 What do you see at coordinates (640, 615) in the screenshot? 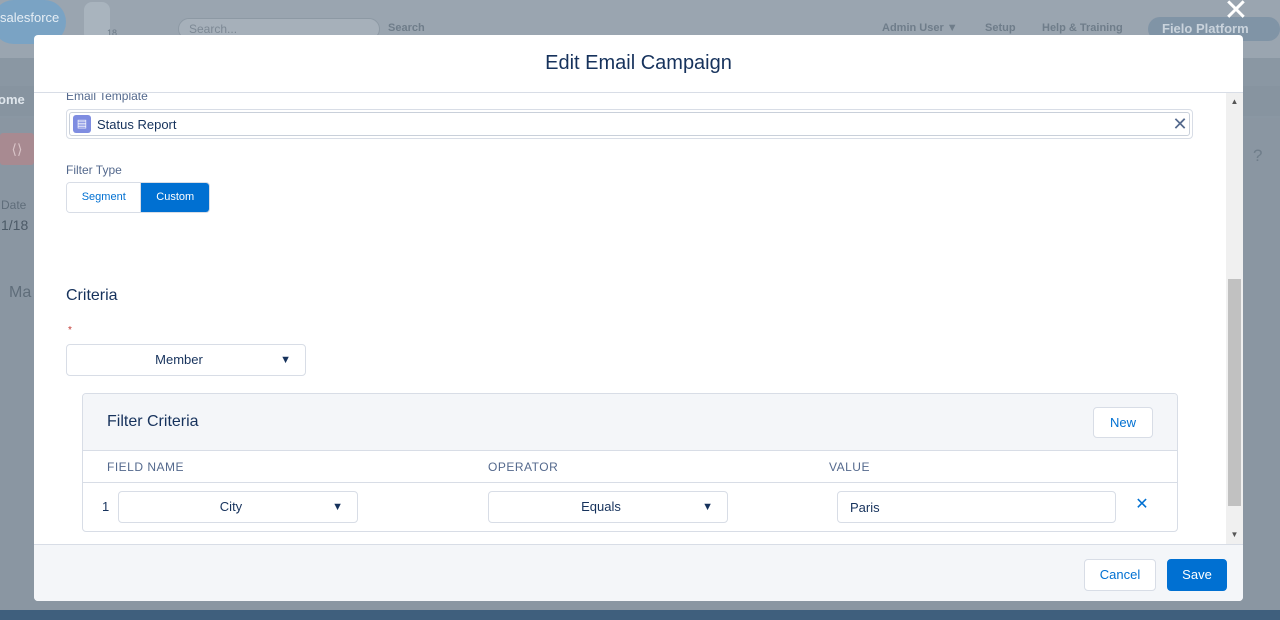
I see `background-footer-bar` at bounding box center [640, 615].